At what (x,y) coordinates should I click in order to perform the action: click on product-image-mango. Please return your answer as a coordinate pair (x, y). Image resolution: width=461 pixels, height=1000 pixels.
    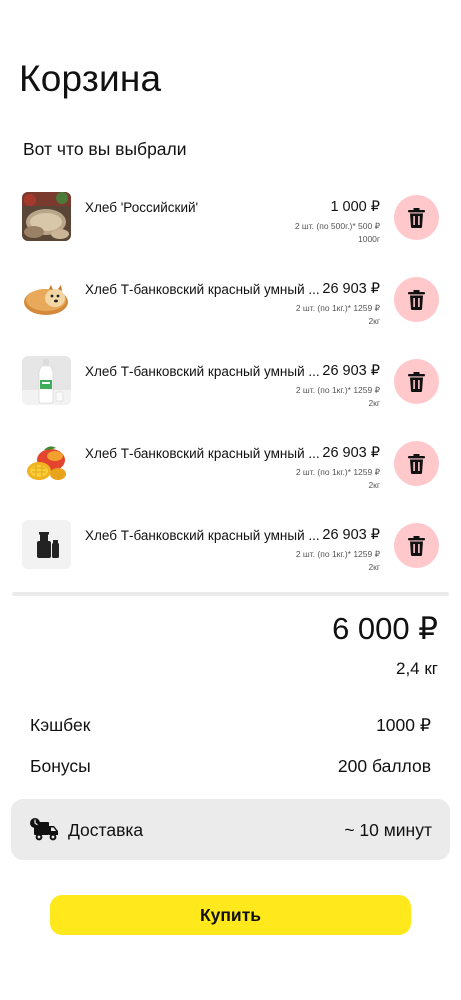
    Looking at the image, I should click on (46, 462).